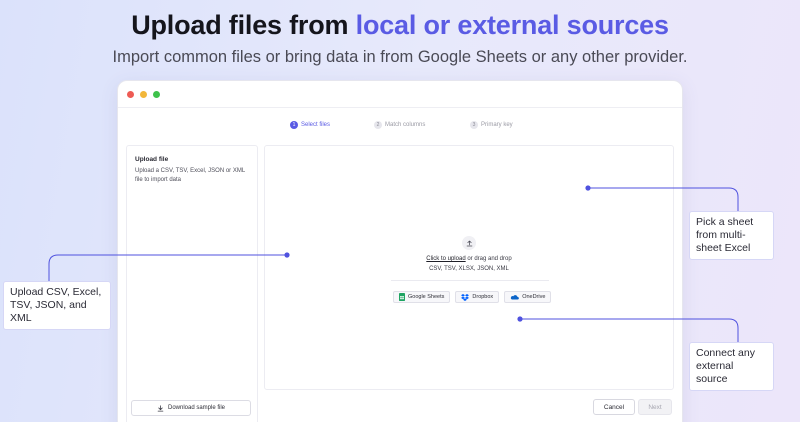  What do you see at coordinates (515, 297) in the screenshot?
I see `onedrive-icon` at bounding box center [515, 297].